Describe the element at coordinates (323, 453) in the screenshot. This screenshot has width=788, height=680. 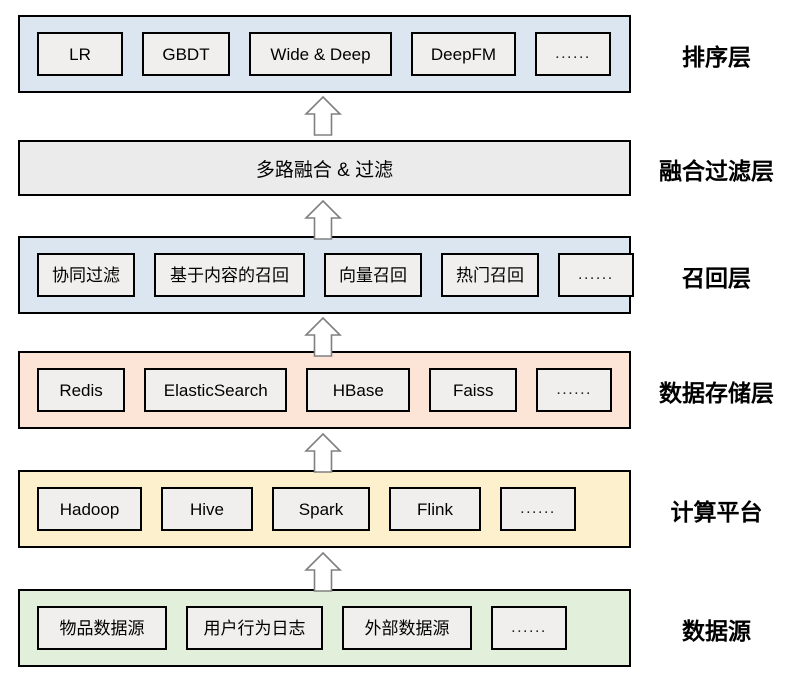
I see `arrow-compute-to-storage-icon` at that location.